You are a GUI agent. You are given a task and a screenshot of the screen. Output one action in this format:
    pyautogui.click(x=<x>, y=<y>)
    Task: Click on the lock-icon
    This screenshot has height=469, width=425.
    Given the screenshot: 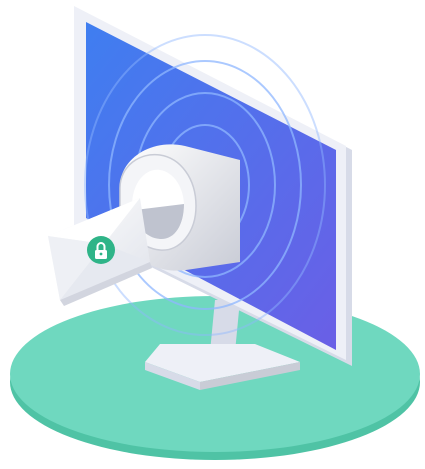 What is the action you would take?
    pyautogui.click(x=101, y=250)
    